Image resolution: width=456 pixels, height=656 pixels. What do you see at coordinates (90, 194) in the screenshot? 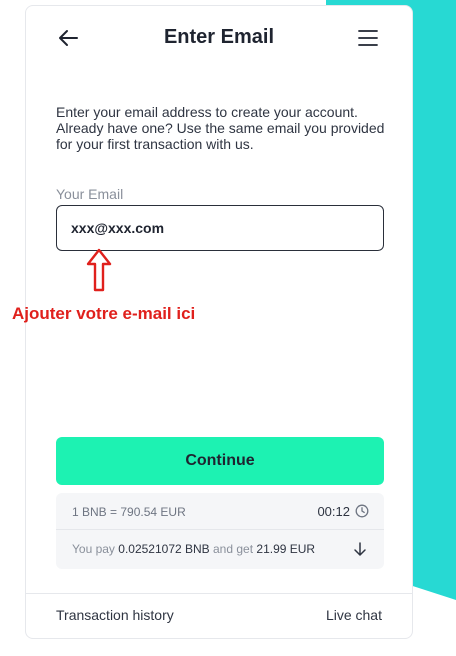
I see `email-label: Your Email` at bounding box center [90, 194].